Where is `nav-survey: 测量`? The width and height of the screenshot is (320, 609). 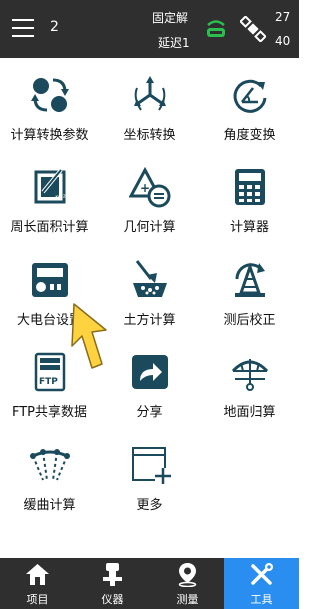 nav-survey: 测量 is located at coordinates (187, 583).